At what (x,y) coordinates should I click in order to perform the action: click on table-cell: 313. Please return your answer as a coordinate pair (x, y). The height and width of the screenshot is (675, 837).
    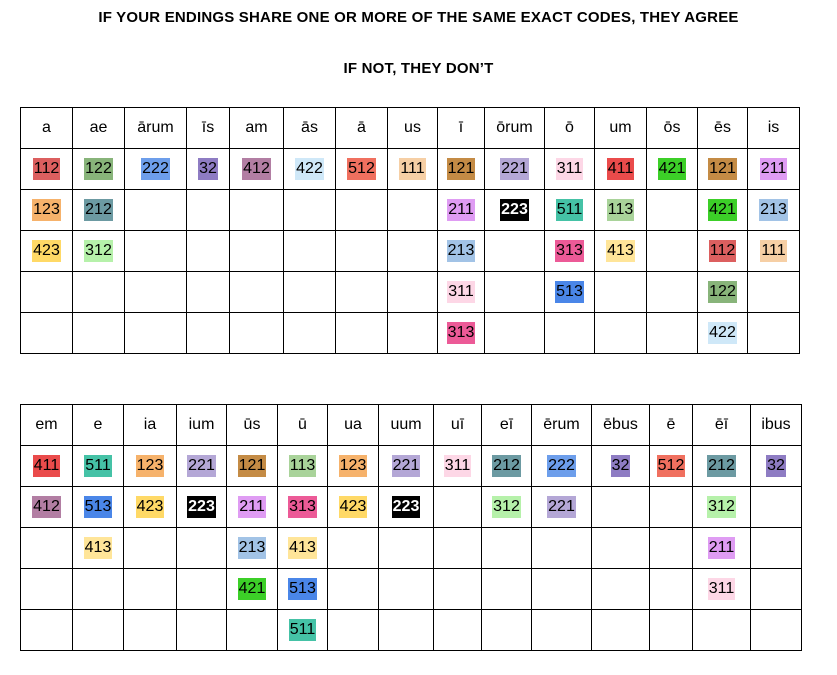
    Looking at the image, I should click on (302, 507).